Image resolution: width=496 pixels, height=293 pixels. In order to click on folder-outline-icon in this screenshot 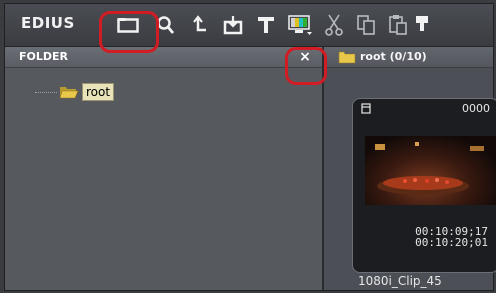, I will do `click(128, 25)`.